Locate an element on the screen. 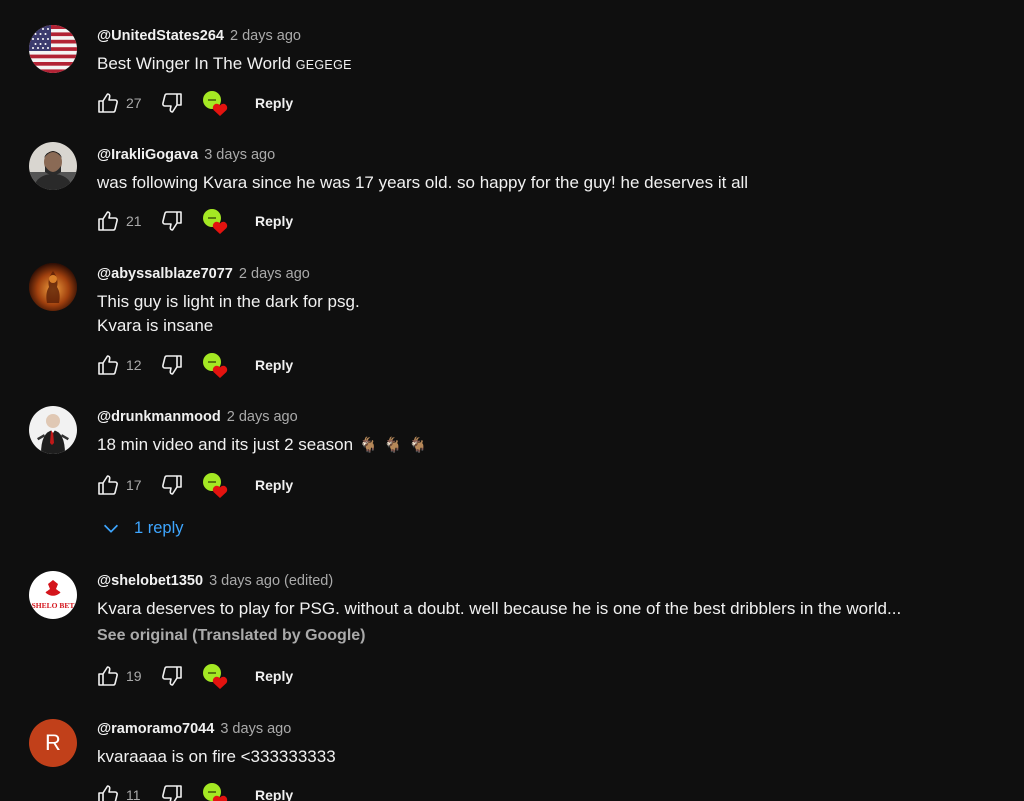 Image resolution: width=1024 pixels, height=801 pixels. comment-text: Best Winger In The World GEGEGE is located at coordinates (550, 64).